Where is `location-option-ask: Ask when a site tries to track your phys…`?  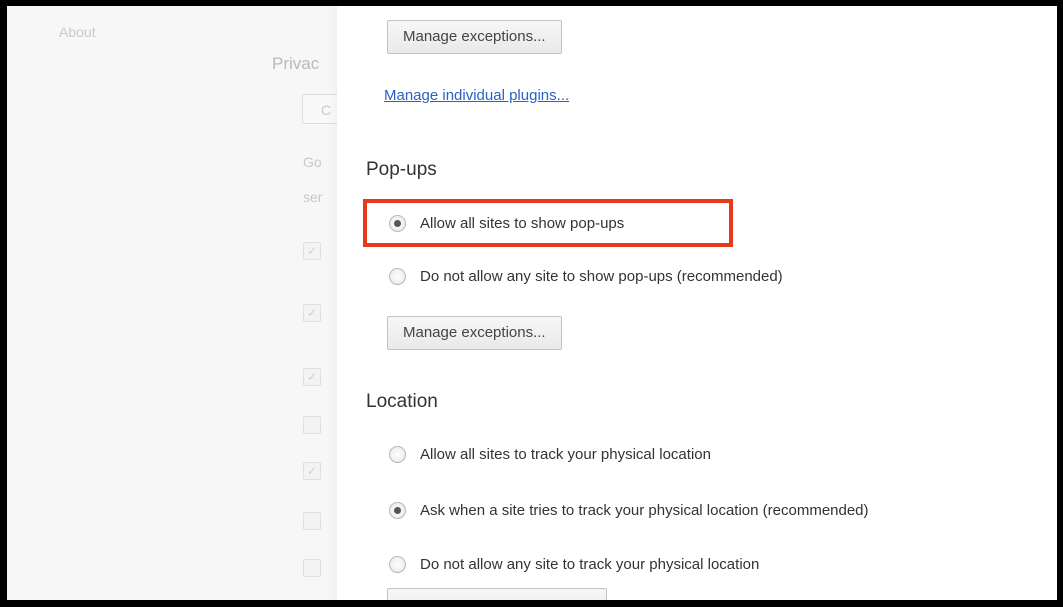 location-option-ask: Ask when a site tries to track your phys… is located at coordinates (629, 510).